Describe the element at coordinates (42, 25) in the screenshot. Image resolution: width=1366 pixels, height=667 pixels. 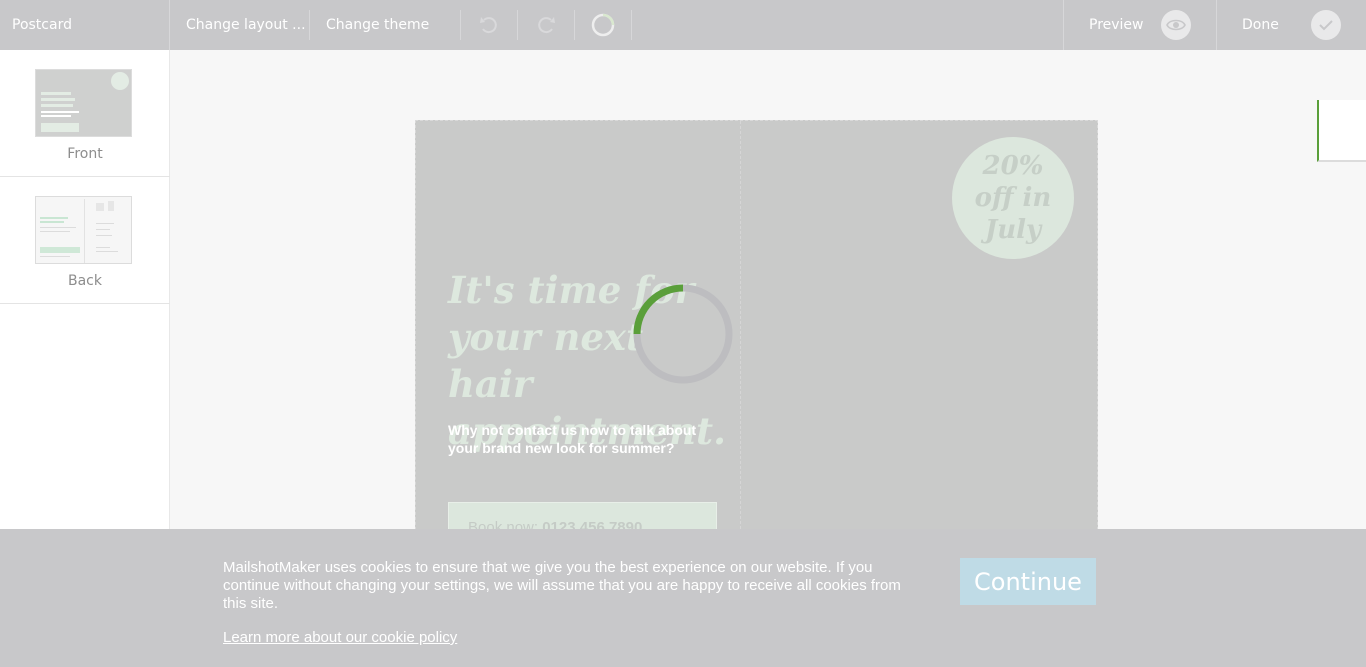
I see `document-title: Postcard` at that location.